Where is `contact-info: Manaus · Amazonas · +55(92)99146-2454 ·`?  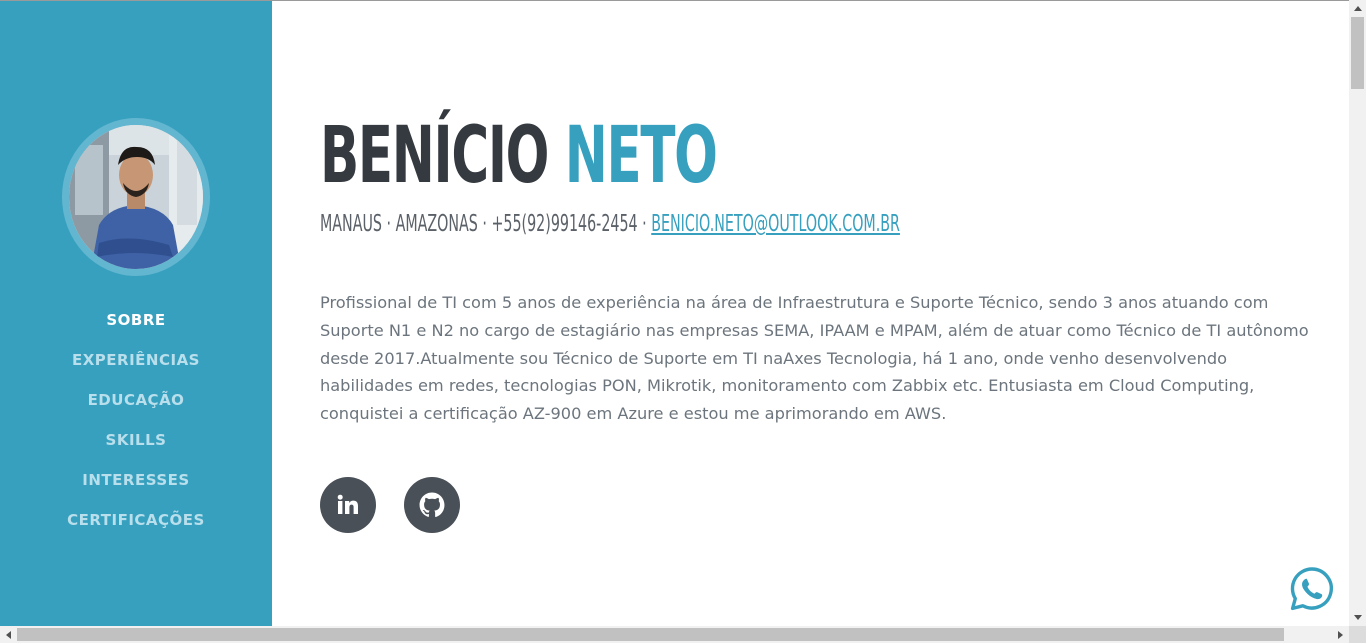 contact-info: Manaus · Amazonas · +55(92)99146-2454 · is located at coordinates (486, 224).